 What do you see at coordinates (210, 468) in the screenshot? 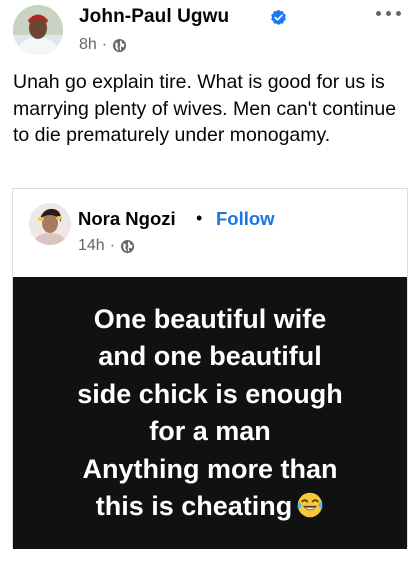
I see `image-text-line: Anything more than` at bounding box center [210, 468].